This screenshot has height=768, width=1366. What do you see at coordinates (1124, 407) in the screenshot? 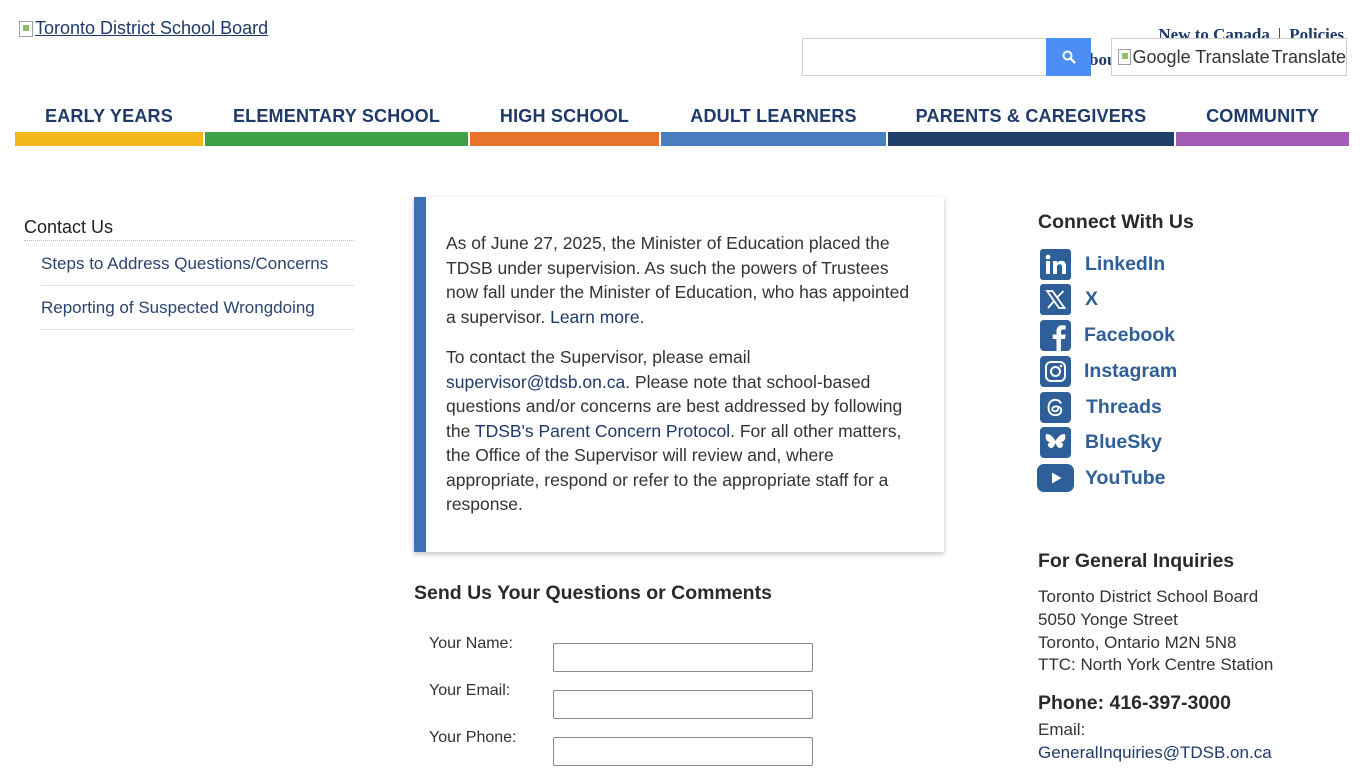
I see `social-label: Threads` at bounding box center [1124, 407].